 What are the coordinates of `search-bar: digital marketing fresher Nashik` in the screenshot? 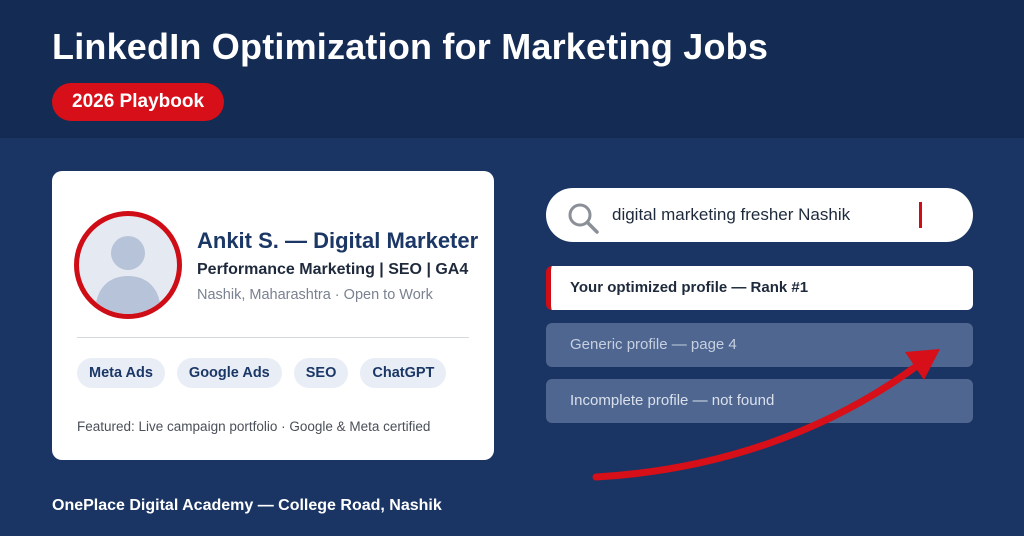 It's located at (759, 215).